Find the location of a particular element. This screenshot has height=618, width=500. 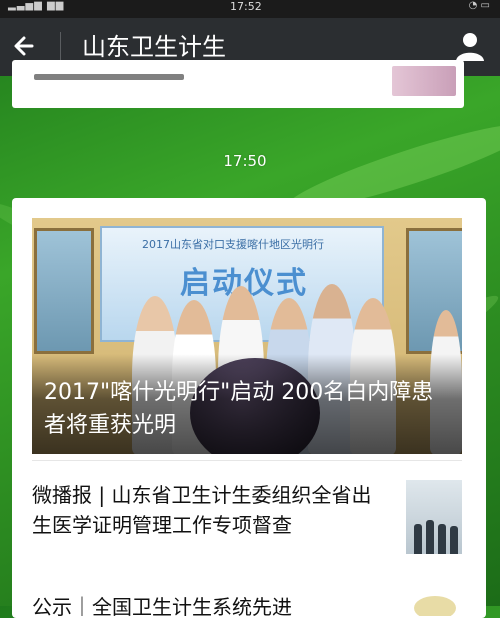

article-title: 微播报 | 山东省卫生计生委组织全省出生医学证明管理工作专项督查 is located at coordinates (202, 510).